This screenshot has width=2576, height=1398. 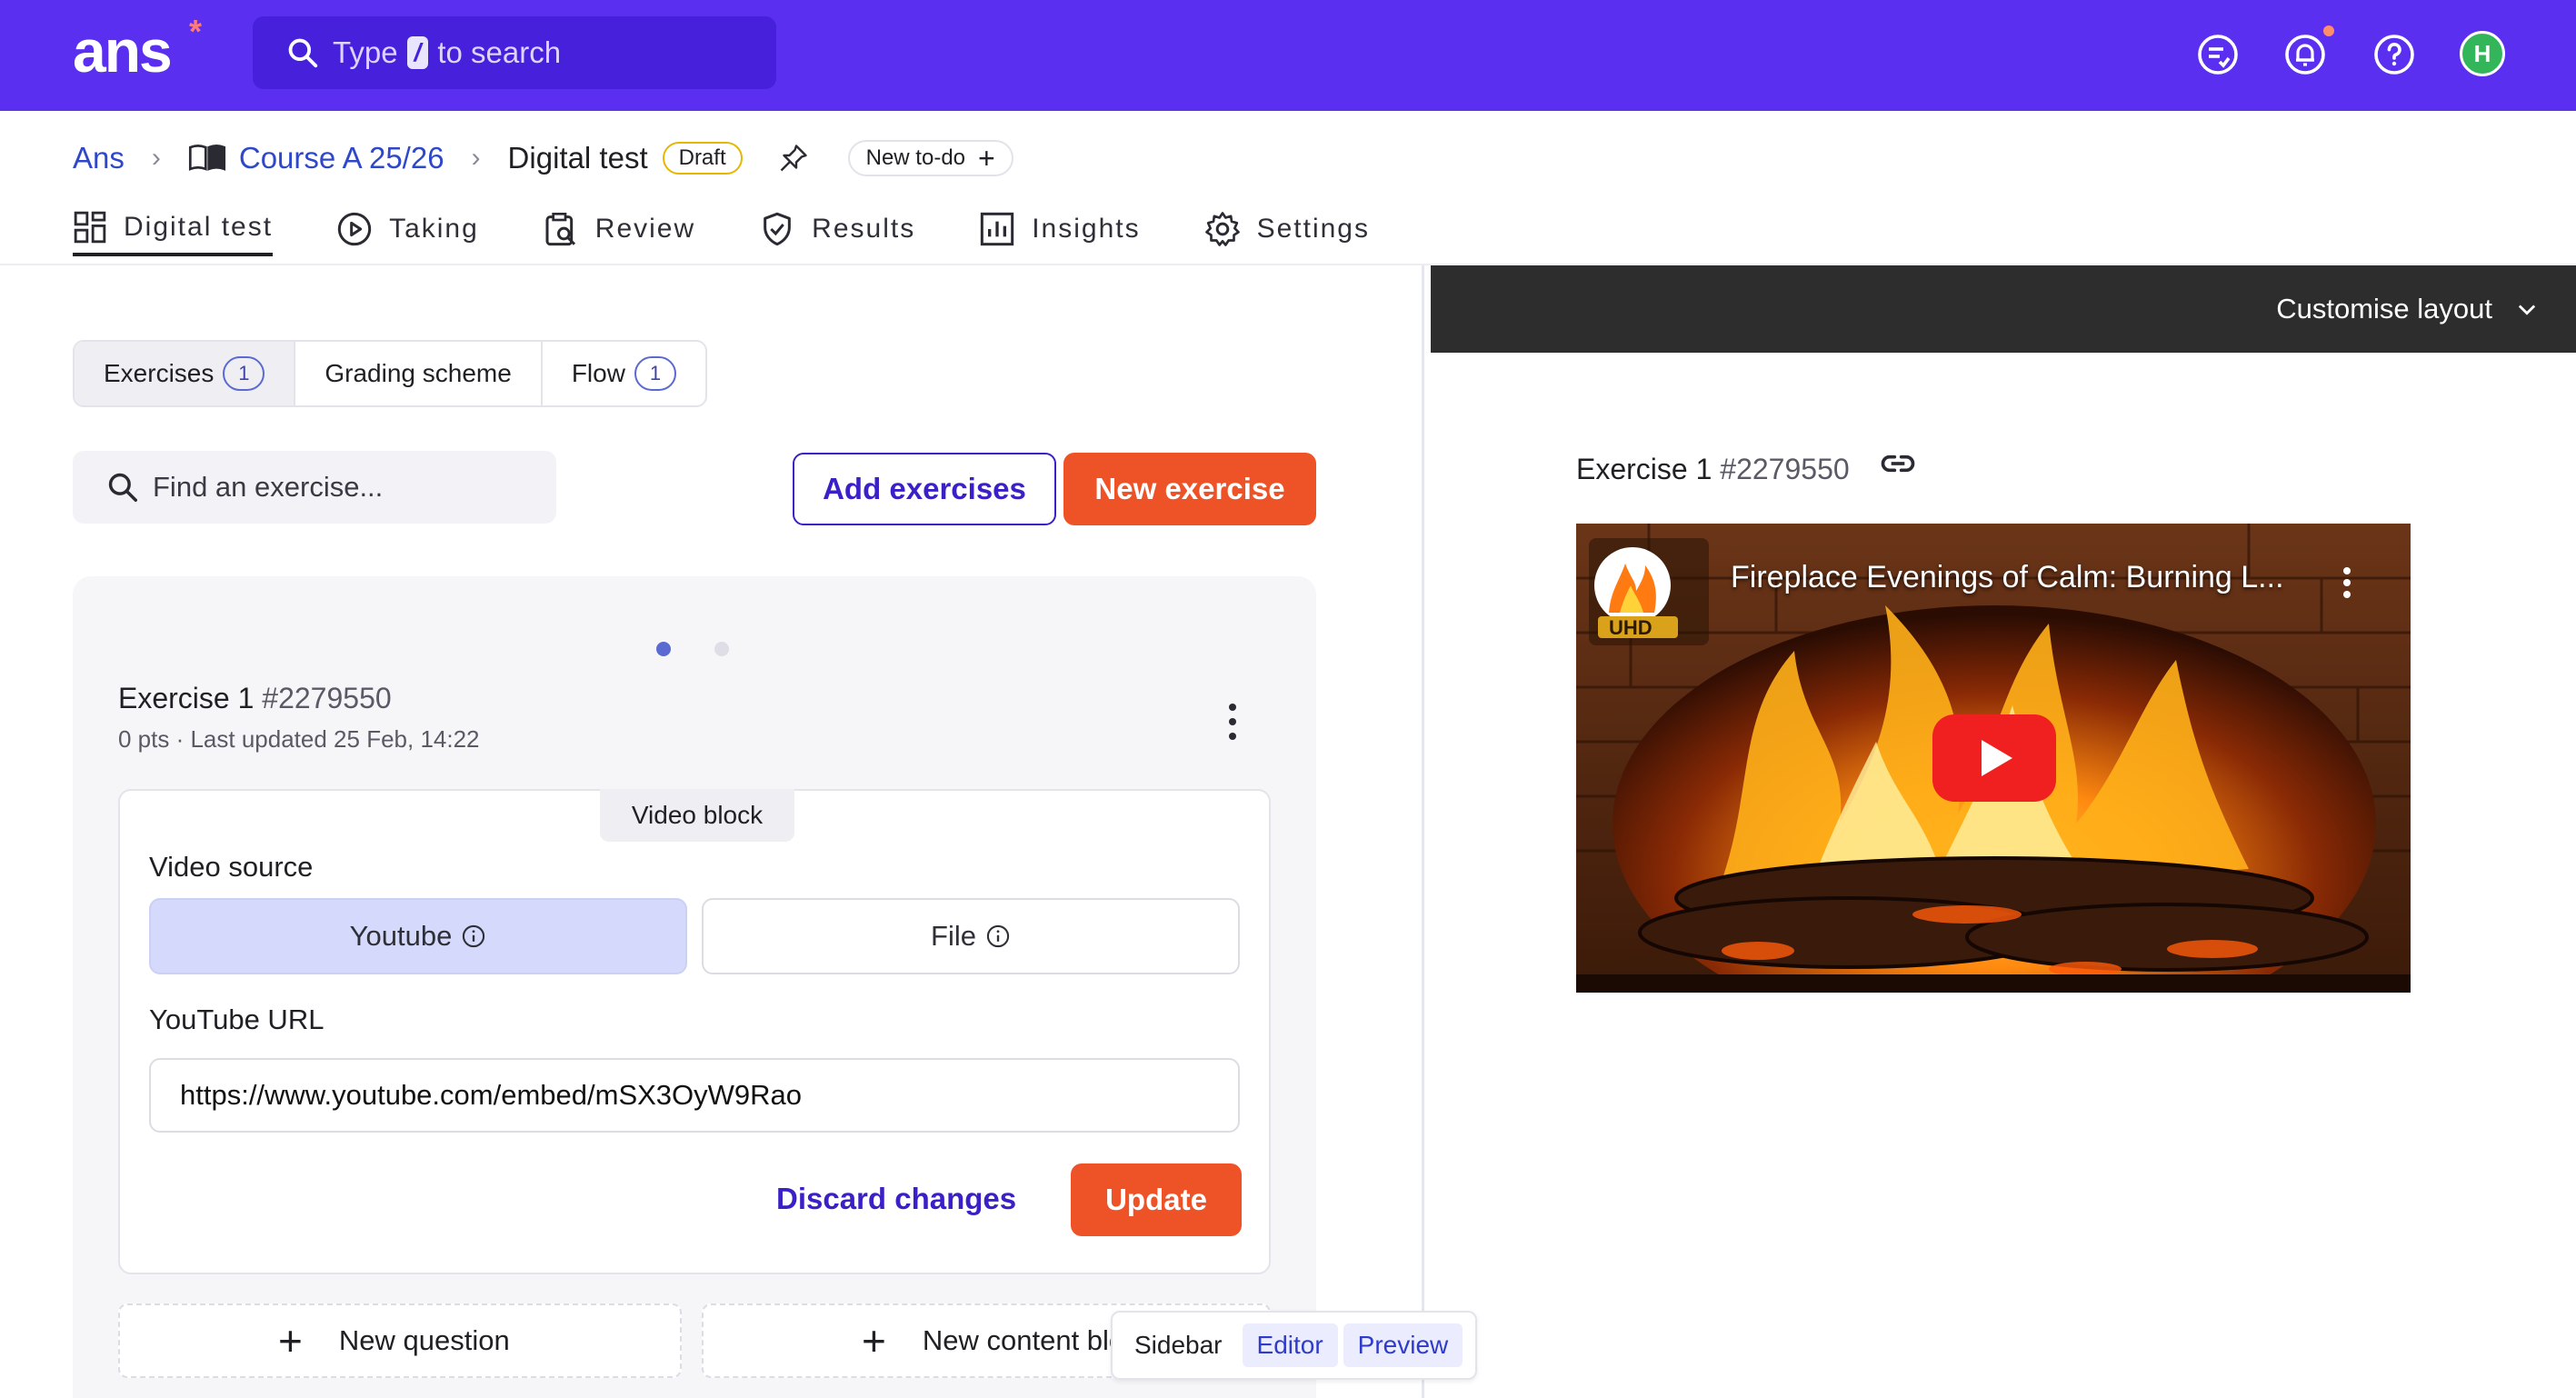 I want to click on preview-exercise-id: #2279550, so click(x=1785, y=469).